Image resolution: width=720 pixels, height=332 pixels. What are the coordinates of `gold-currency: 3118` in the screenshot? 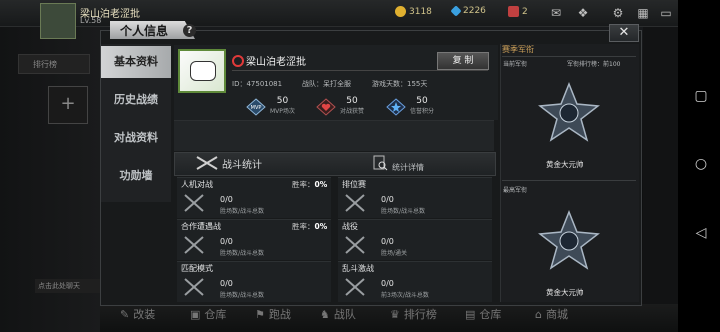 It's located at (413, 11).